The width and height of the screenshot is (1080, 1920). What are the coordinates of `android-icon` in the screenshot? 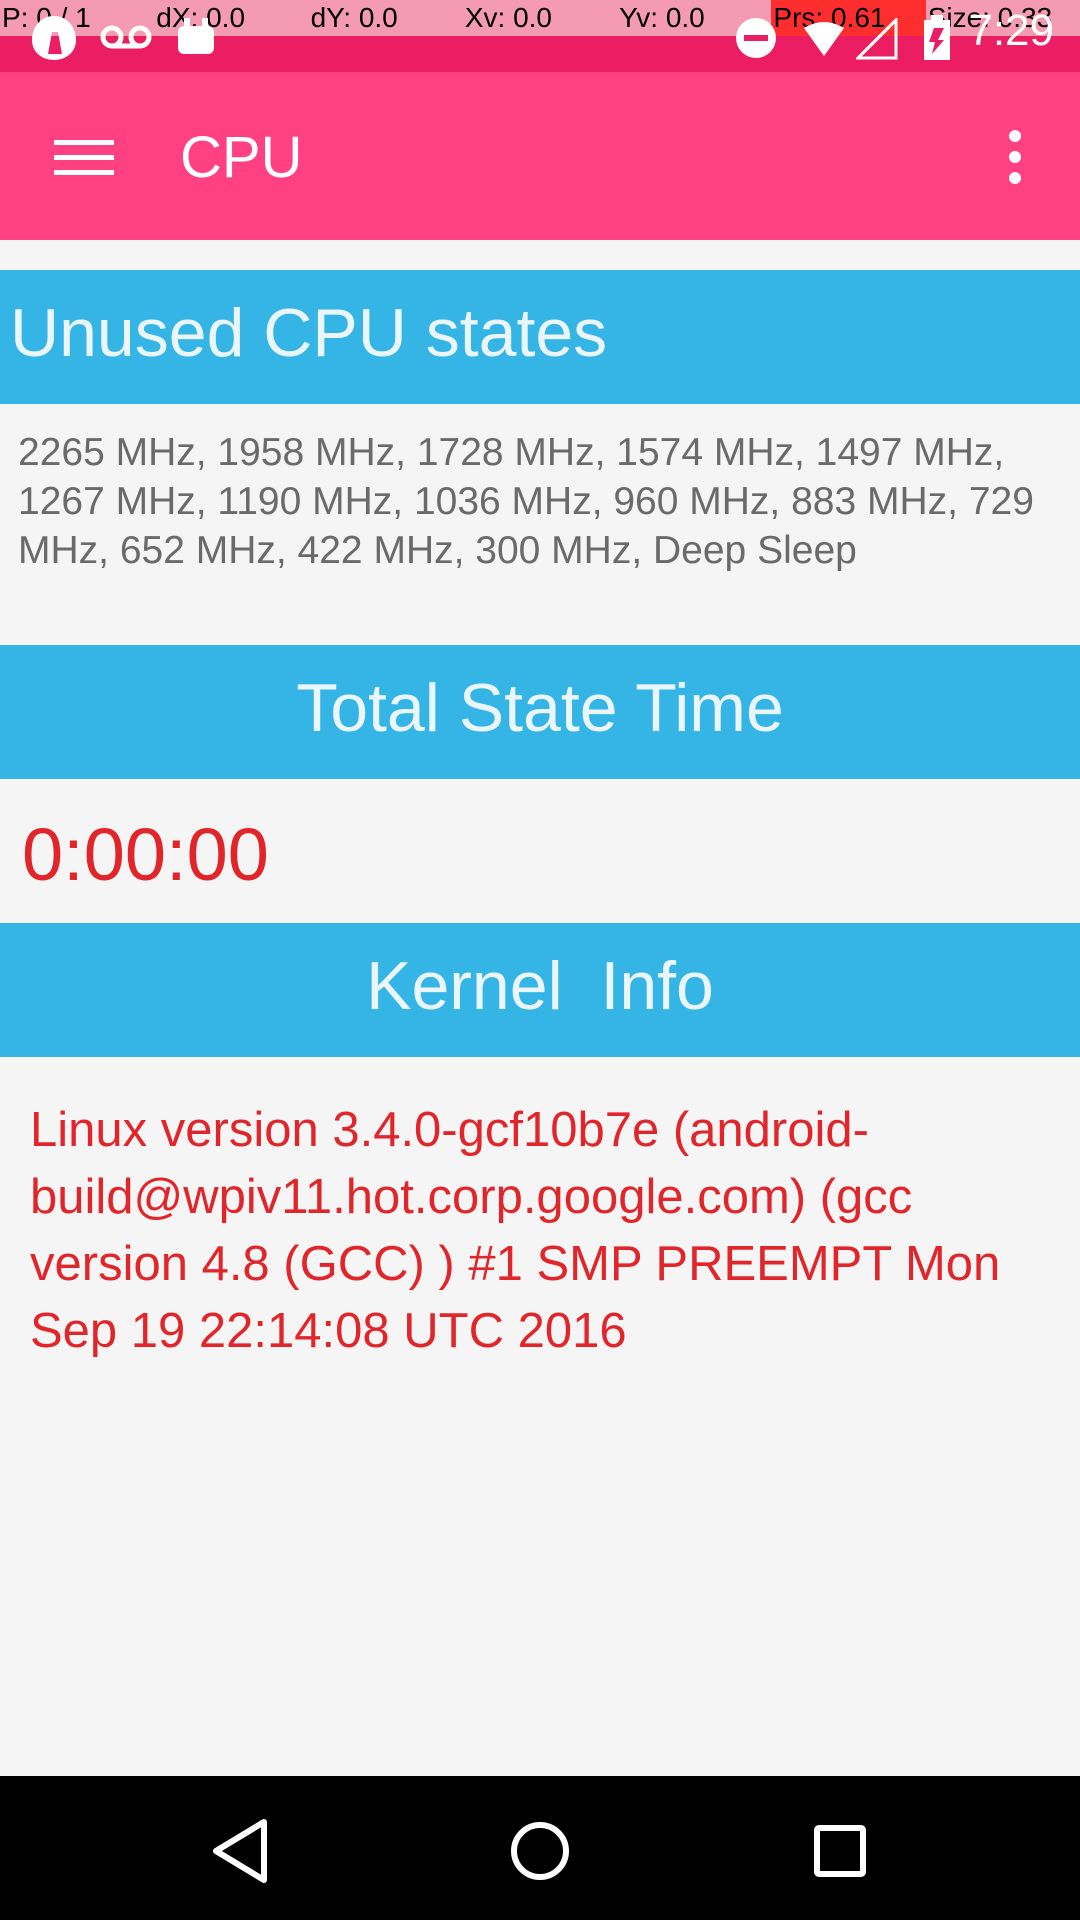 It's located at (196, 36).